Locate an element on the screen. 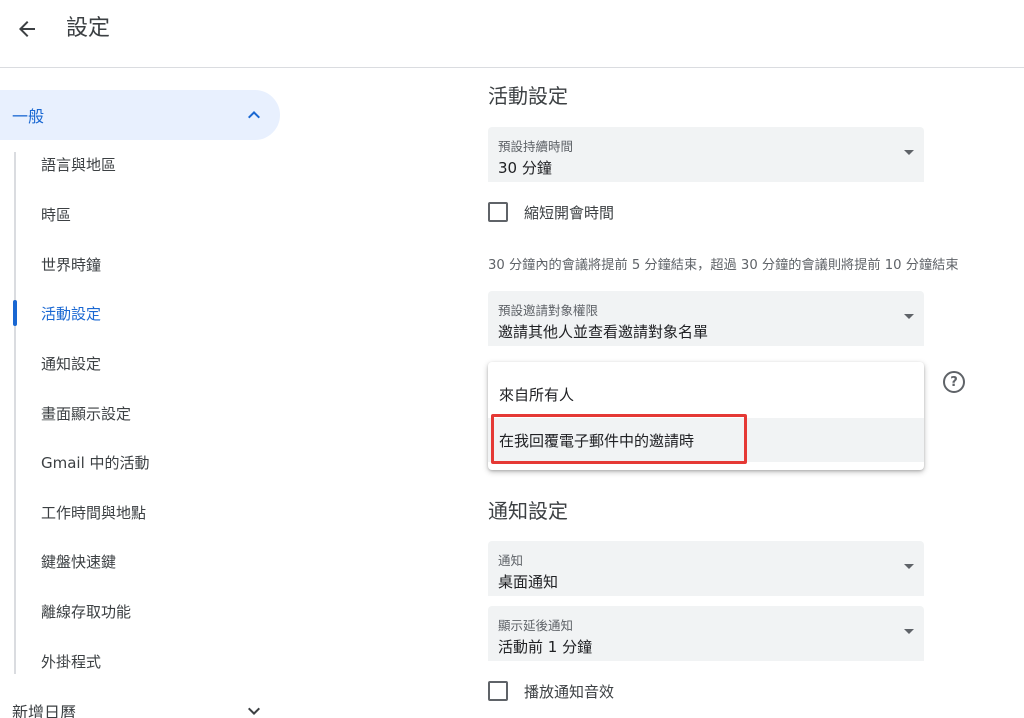  dropdown-option-label: 在我回覆電子郵件中的邀請時 is located at coordinates (597, 440).